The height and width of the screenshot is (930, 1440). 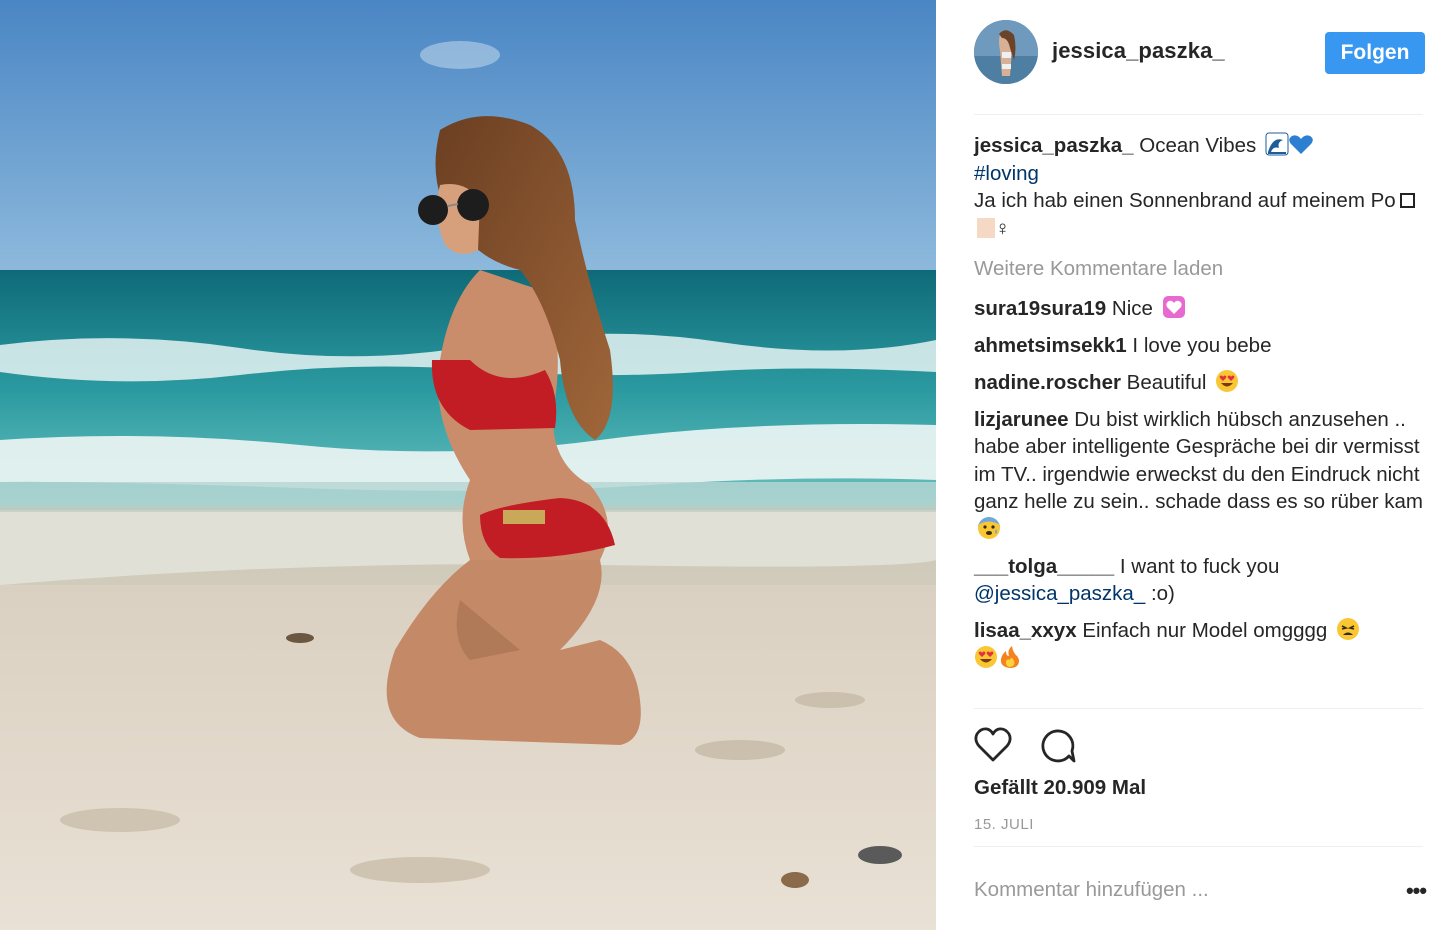 I want to click on comment-text: Beautiful, so click(x=1166, y=382).